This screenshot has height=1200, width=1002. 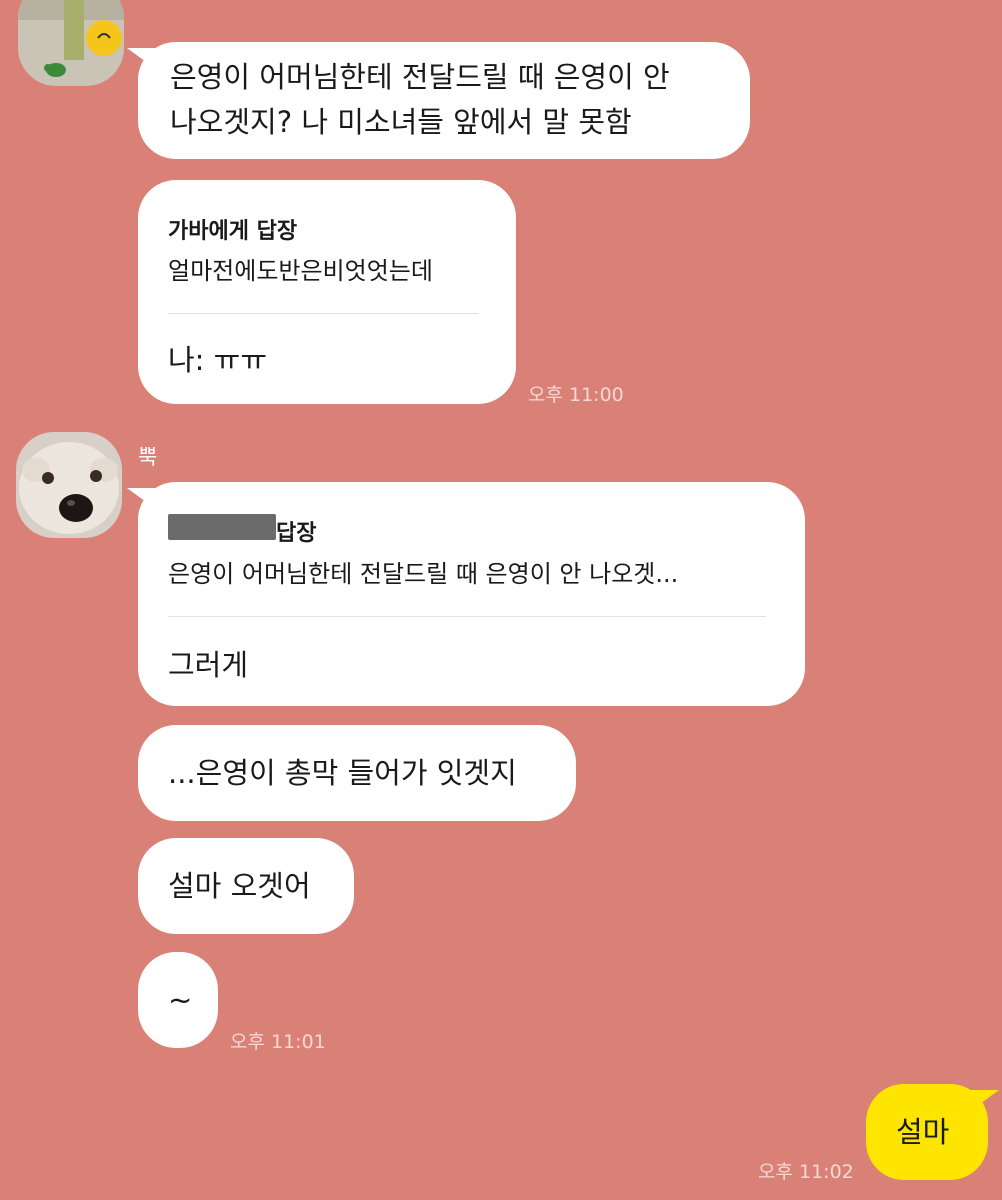 I want to click on timestamp-3: 오후 11:02, so click(x=806, y=1172).